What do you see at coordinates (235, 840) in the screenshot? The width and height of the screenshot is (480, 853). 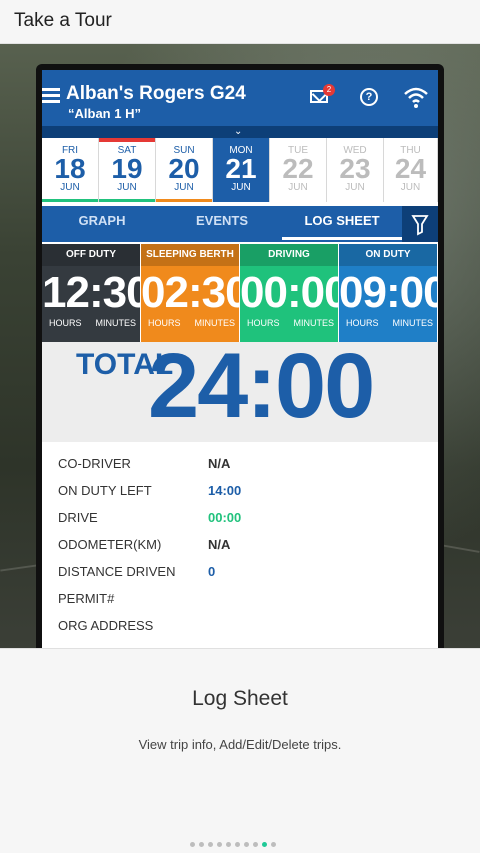 I see `page-indicator` at bounding box center [235, 840].